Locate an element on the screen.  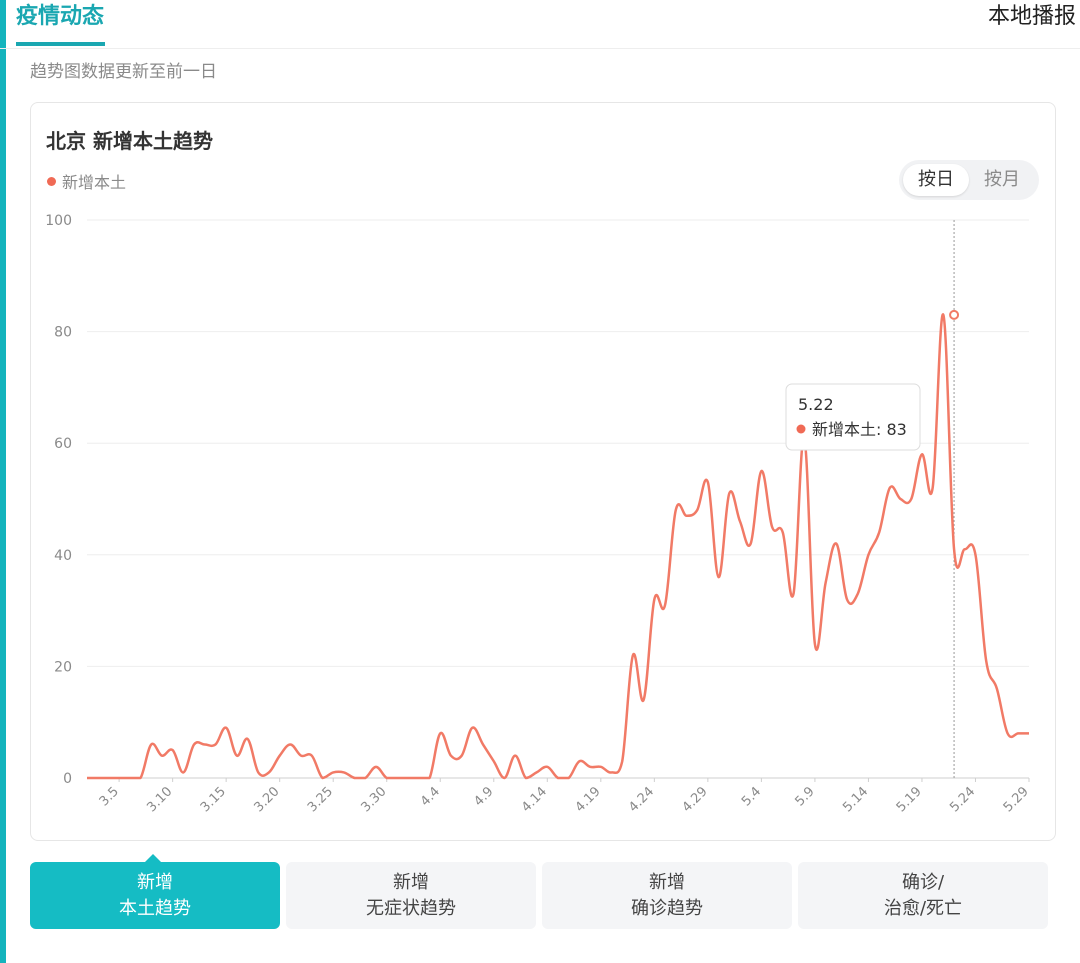
header: 疫情动态 本地播报 is located at coordinates (540, 24).